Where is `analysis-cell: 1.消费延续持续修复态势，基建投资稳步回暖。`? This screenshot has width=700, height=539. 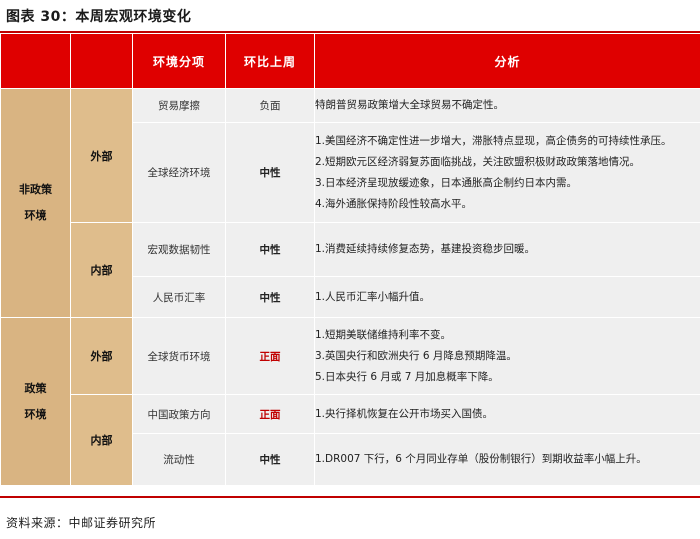
analysis-cell: 1.消费延续持续修复态势，基建投资稳步回暖。 is located at coordinates (507, 249).